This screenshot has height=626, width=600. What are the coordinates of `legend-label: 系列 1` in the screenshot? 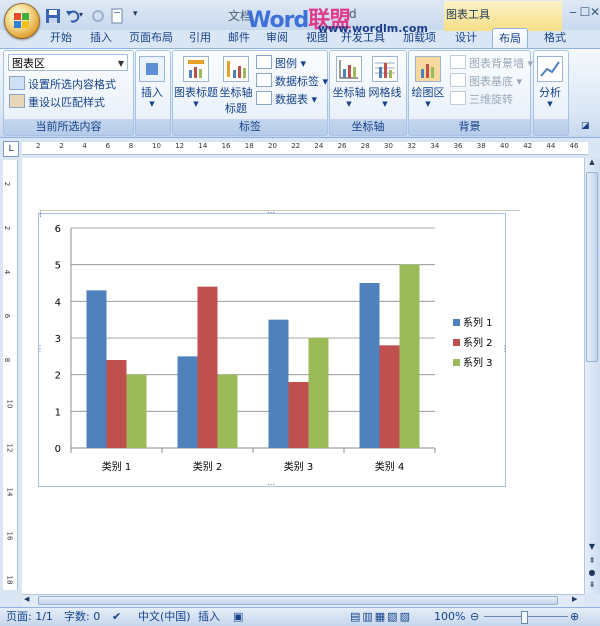 It's located at (478, 322).